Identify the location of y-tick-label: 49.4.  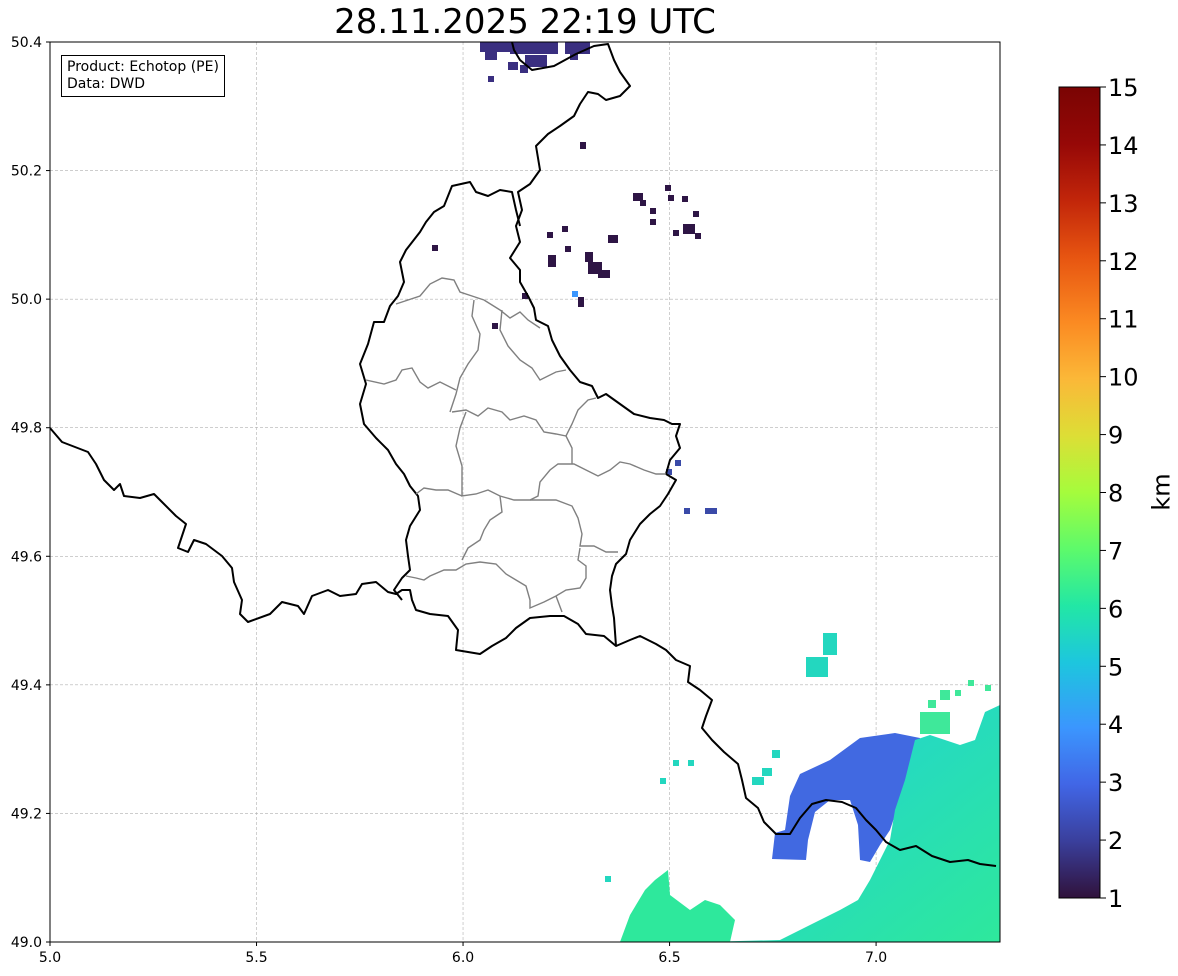
(26, 686).